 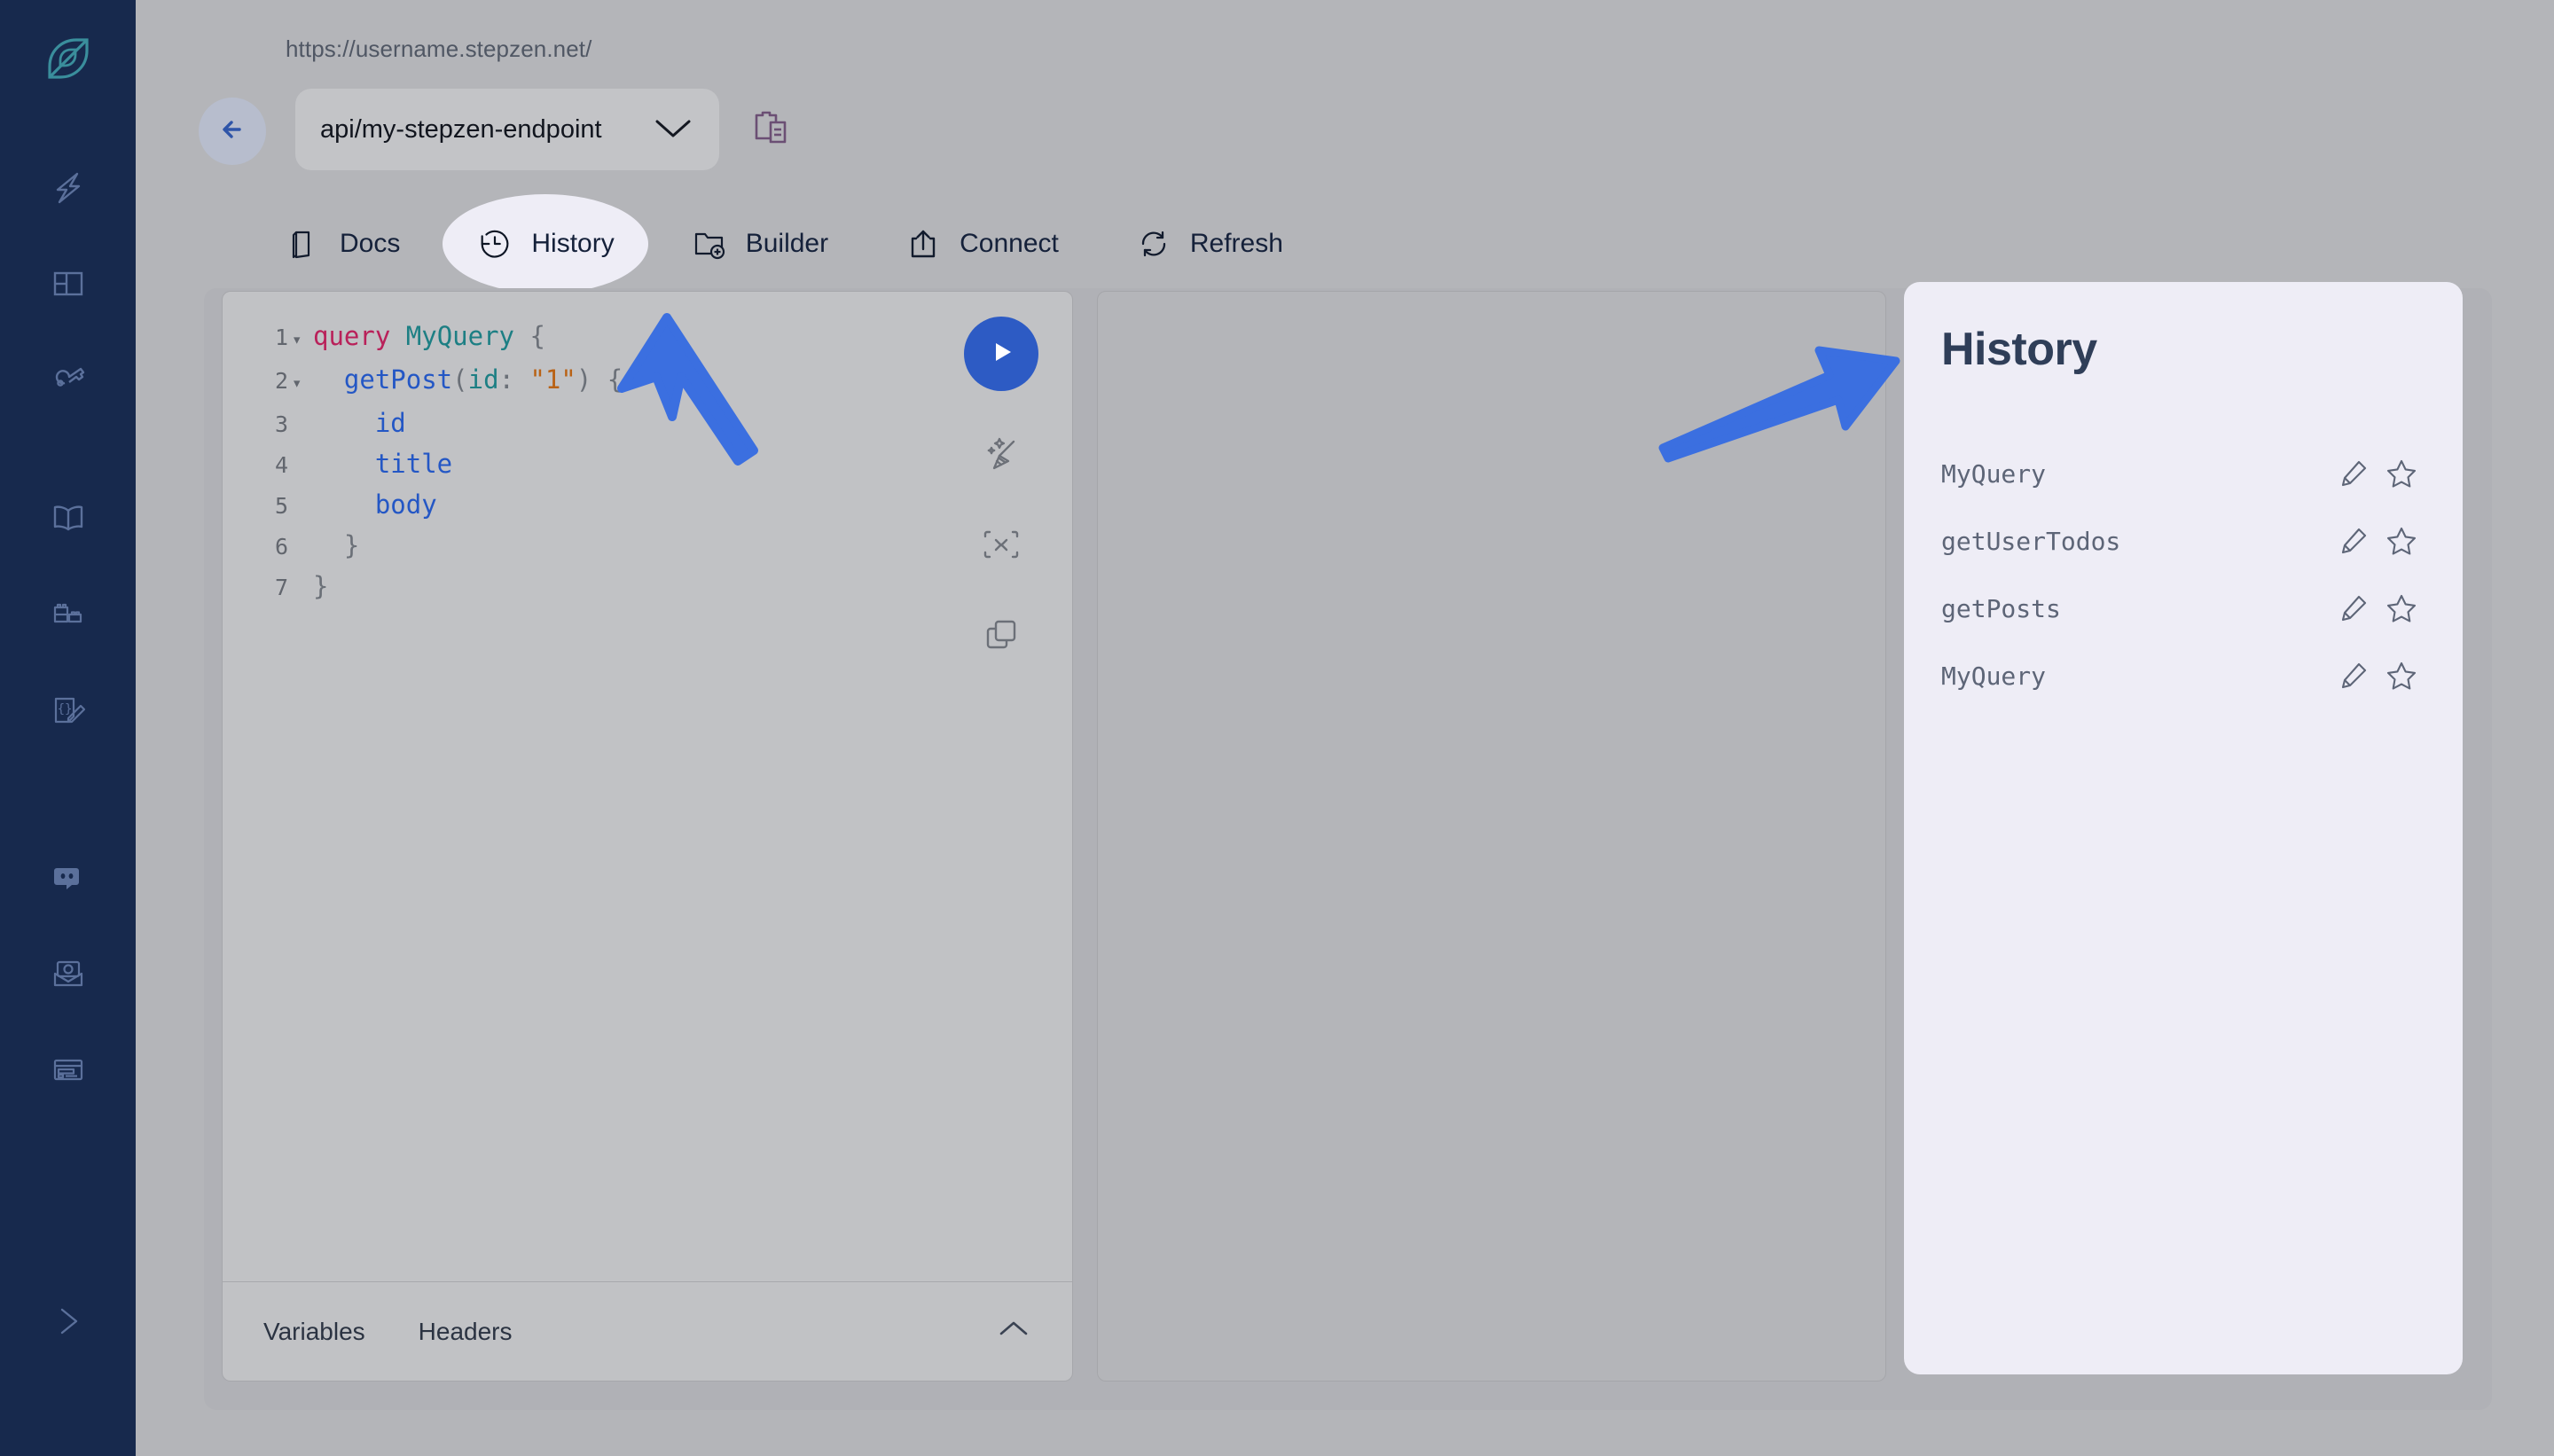 What do you see at coordinates (68, 379) in the screenshot?
I see `sidebar-item-keys` at bounding box center [68, 379].